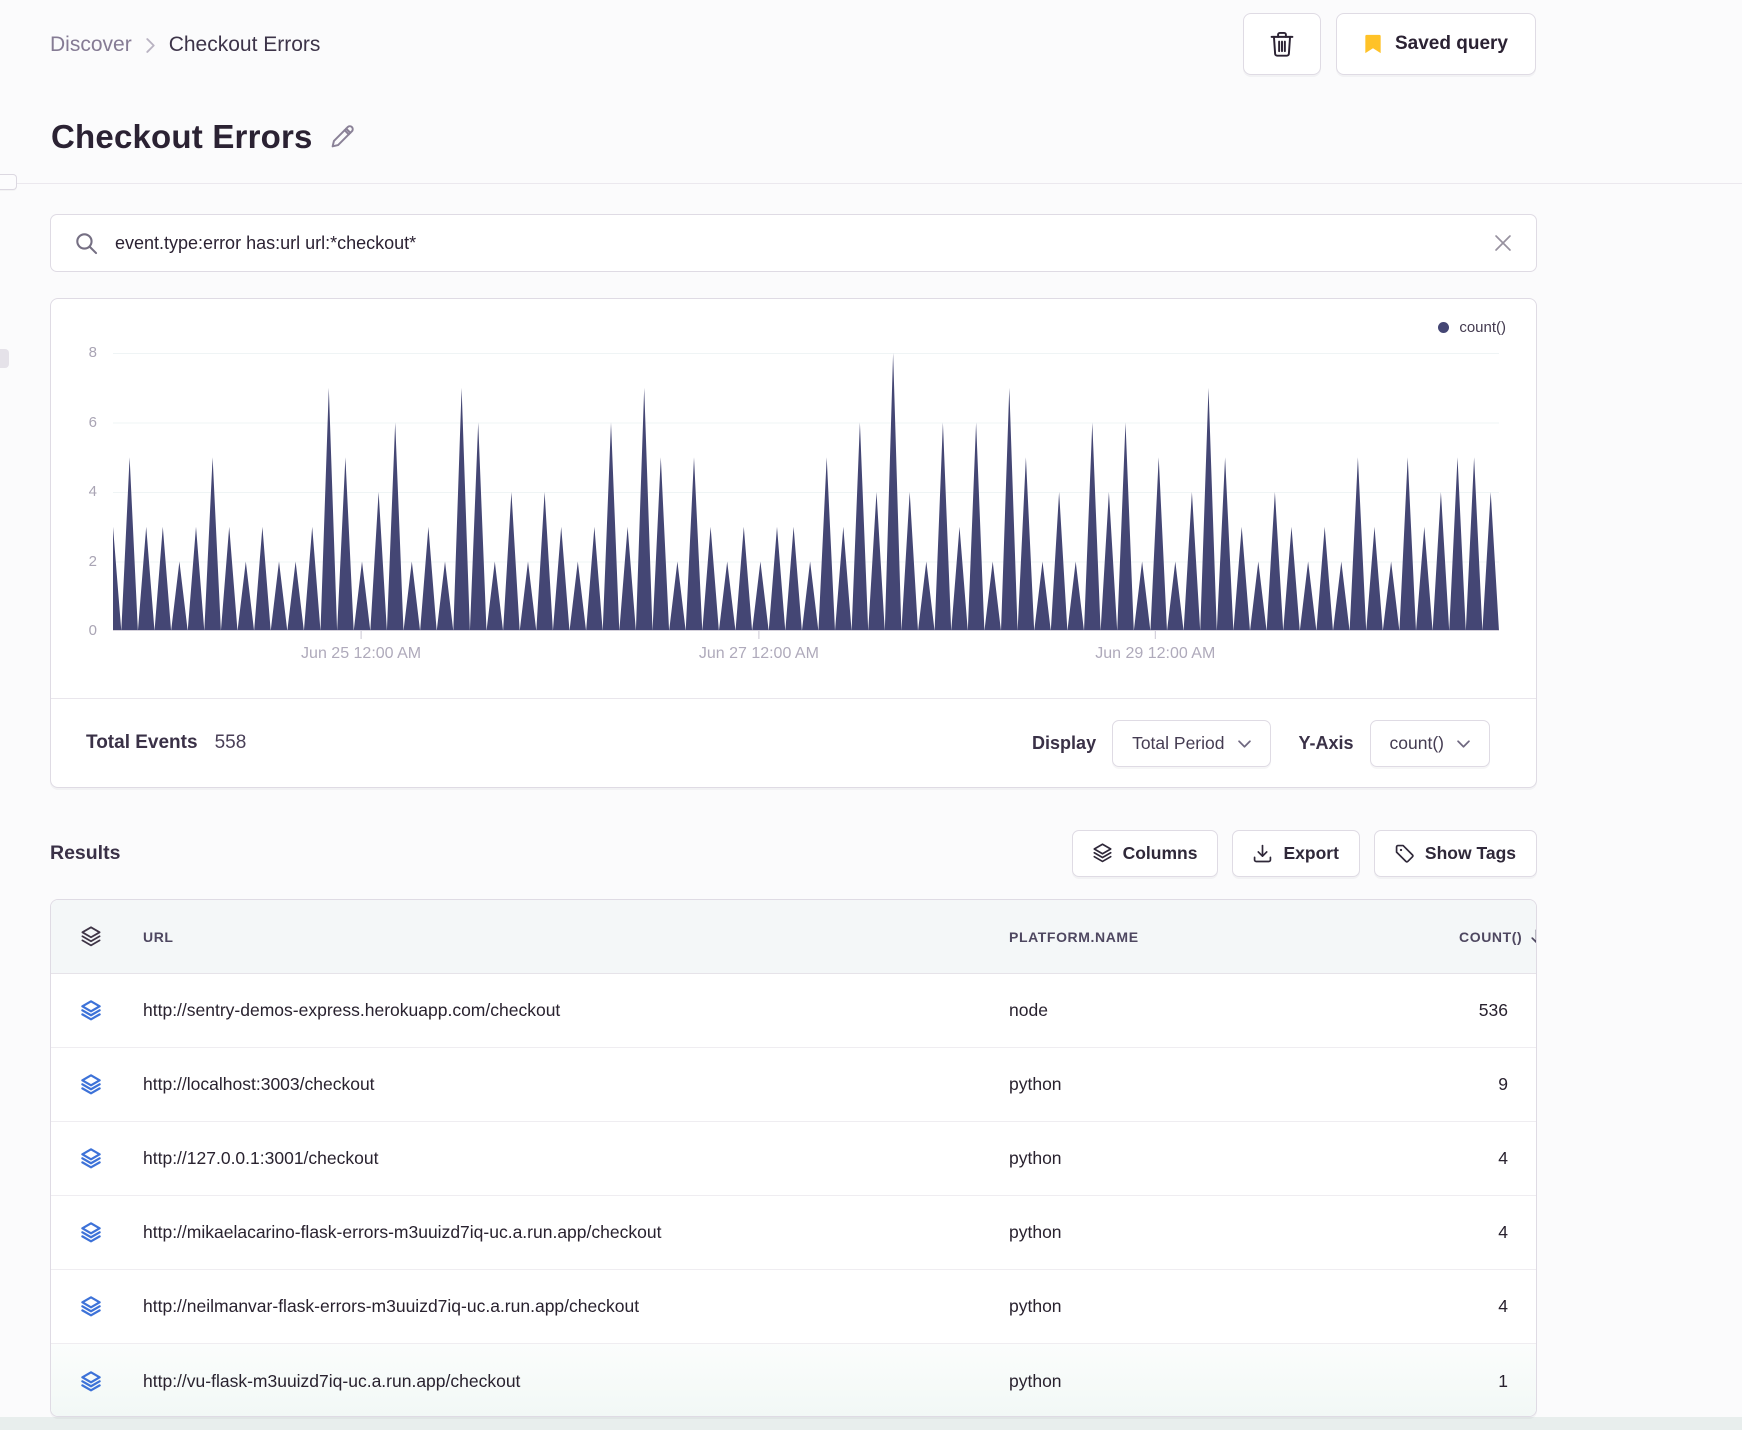 This screenshot has width=1742, height=1430. I want to click on chart-legend: count(), so click(1472, 327).